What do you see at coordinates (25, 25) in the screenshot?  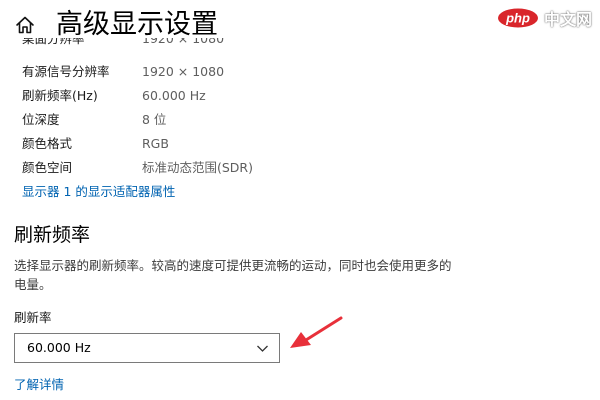 I see `home-icon` at bounding box center [25, 25].